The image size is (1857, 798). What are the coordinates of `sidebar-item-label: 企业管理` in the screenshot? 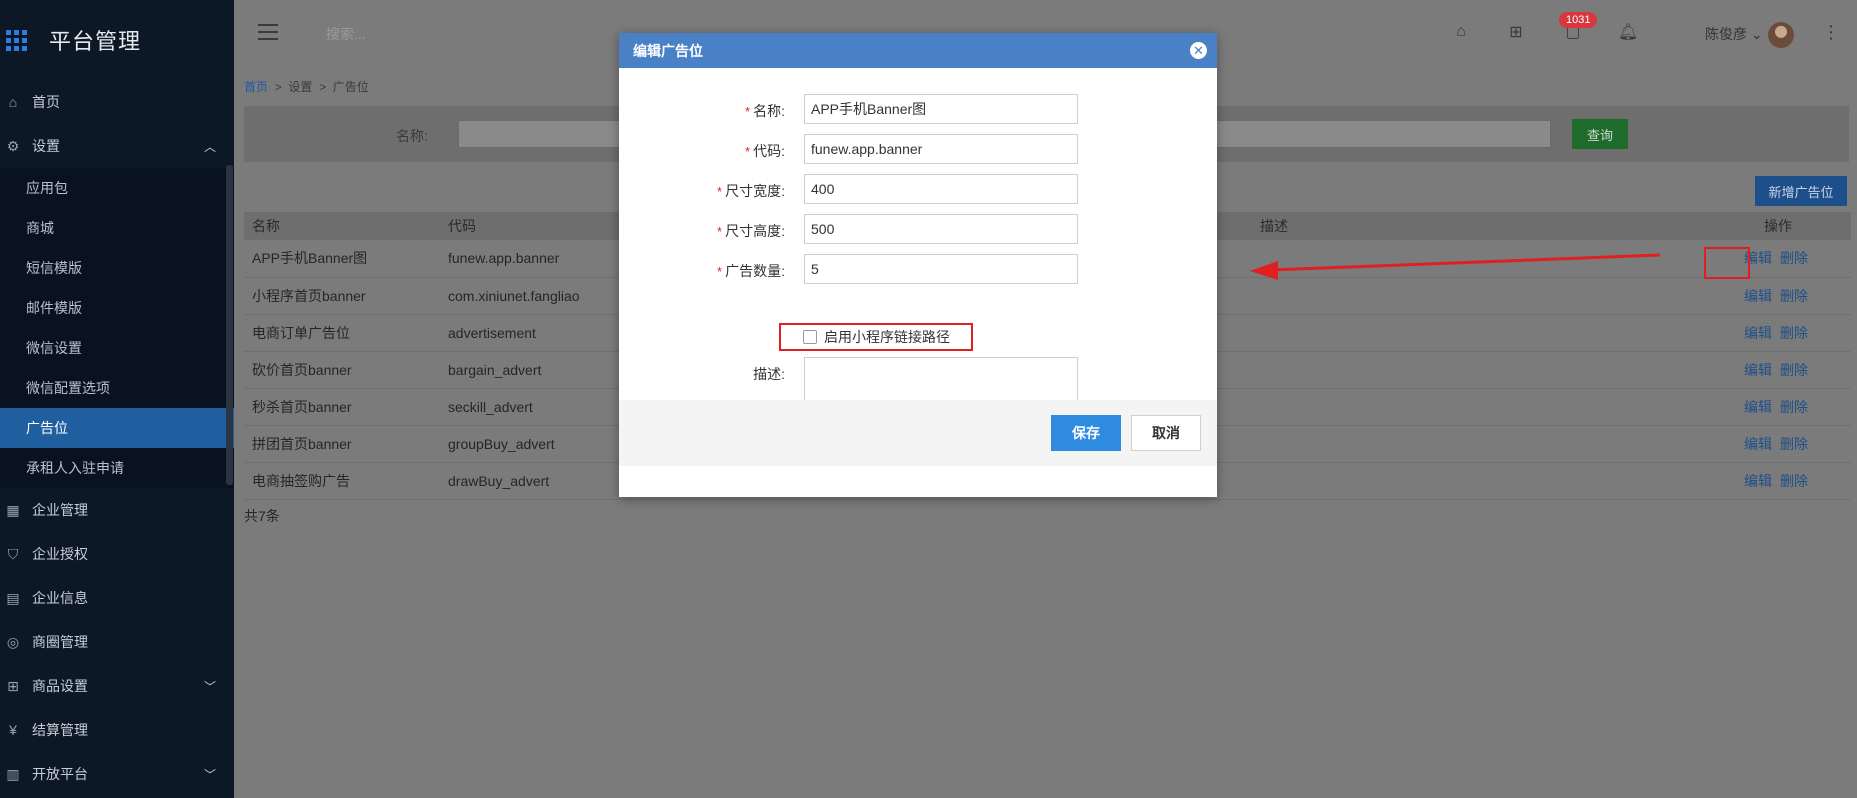 It's located at (60, 510).